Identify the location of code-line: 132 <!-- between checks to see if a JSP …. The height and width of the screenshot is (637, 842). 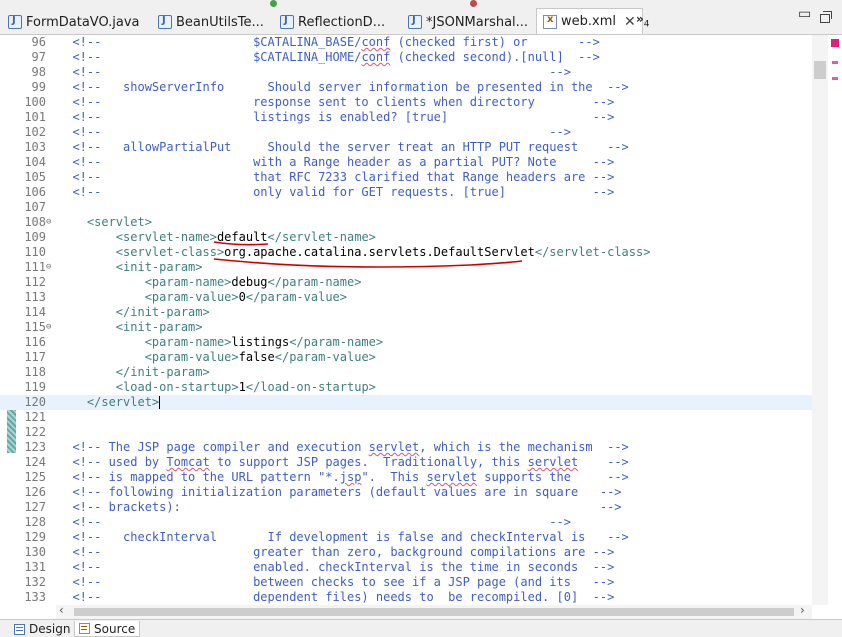
(406, 582).